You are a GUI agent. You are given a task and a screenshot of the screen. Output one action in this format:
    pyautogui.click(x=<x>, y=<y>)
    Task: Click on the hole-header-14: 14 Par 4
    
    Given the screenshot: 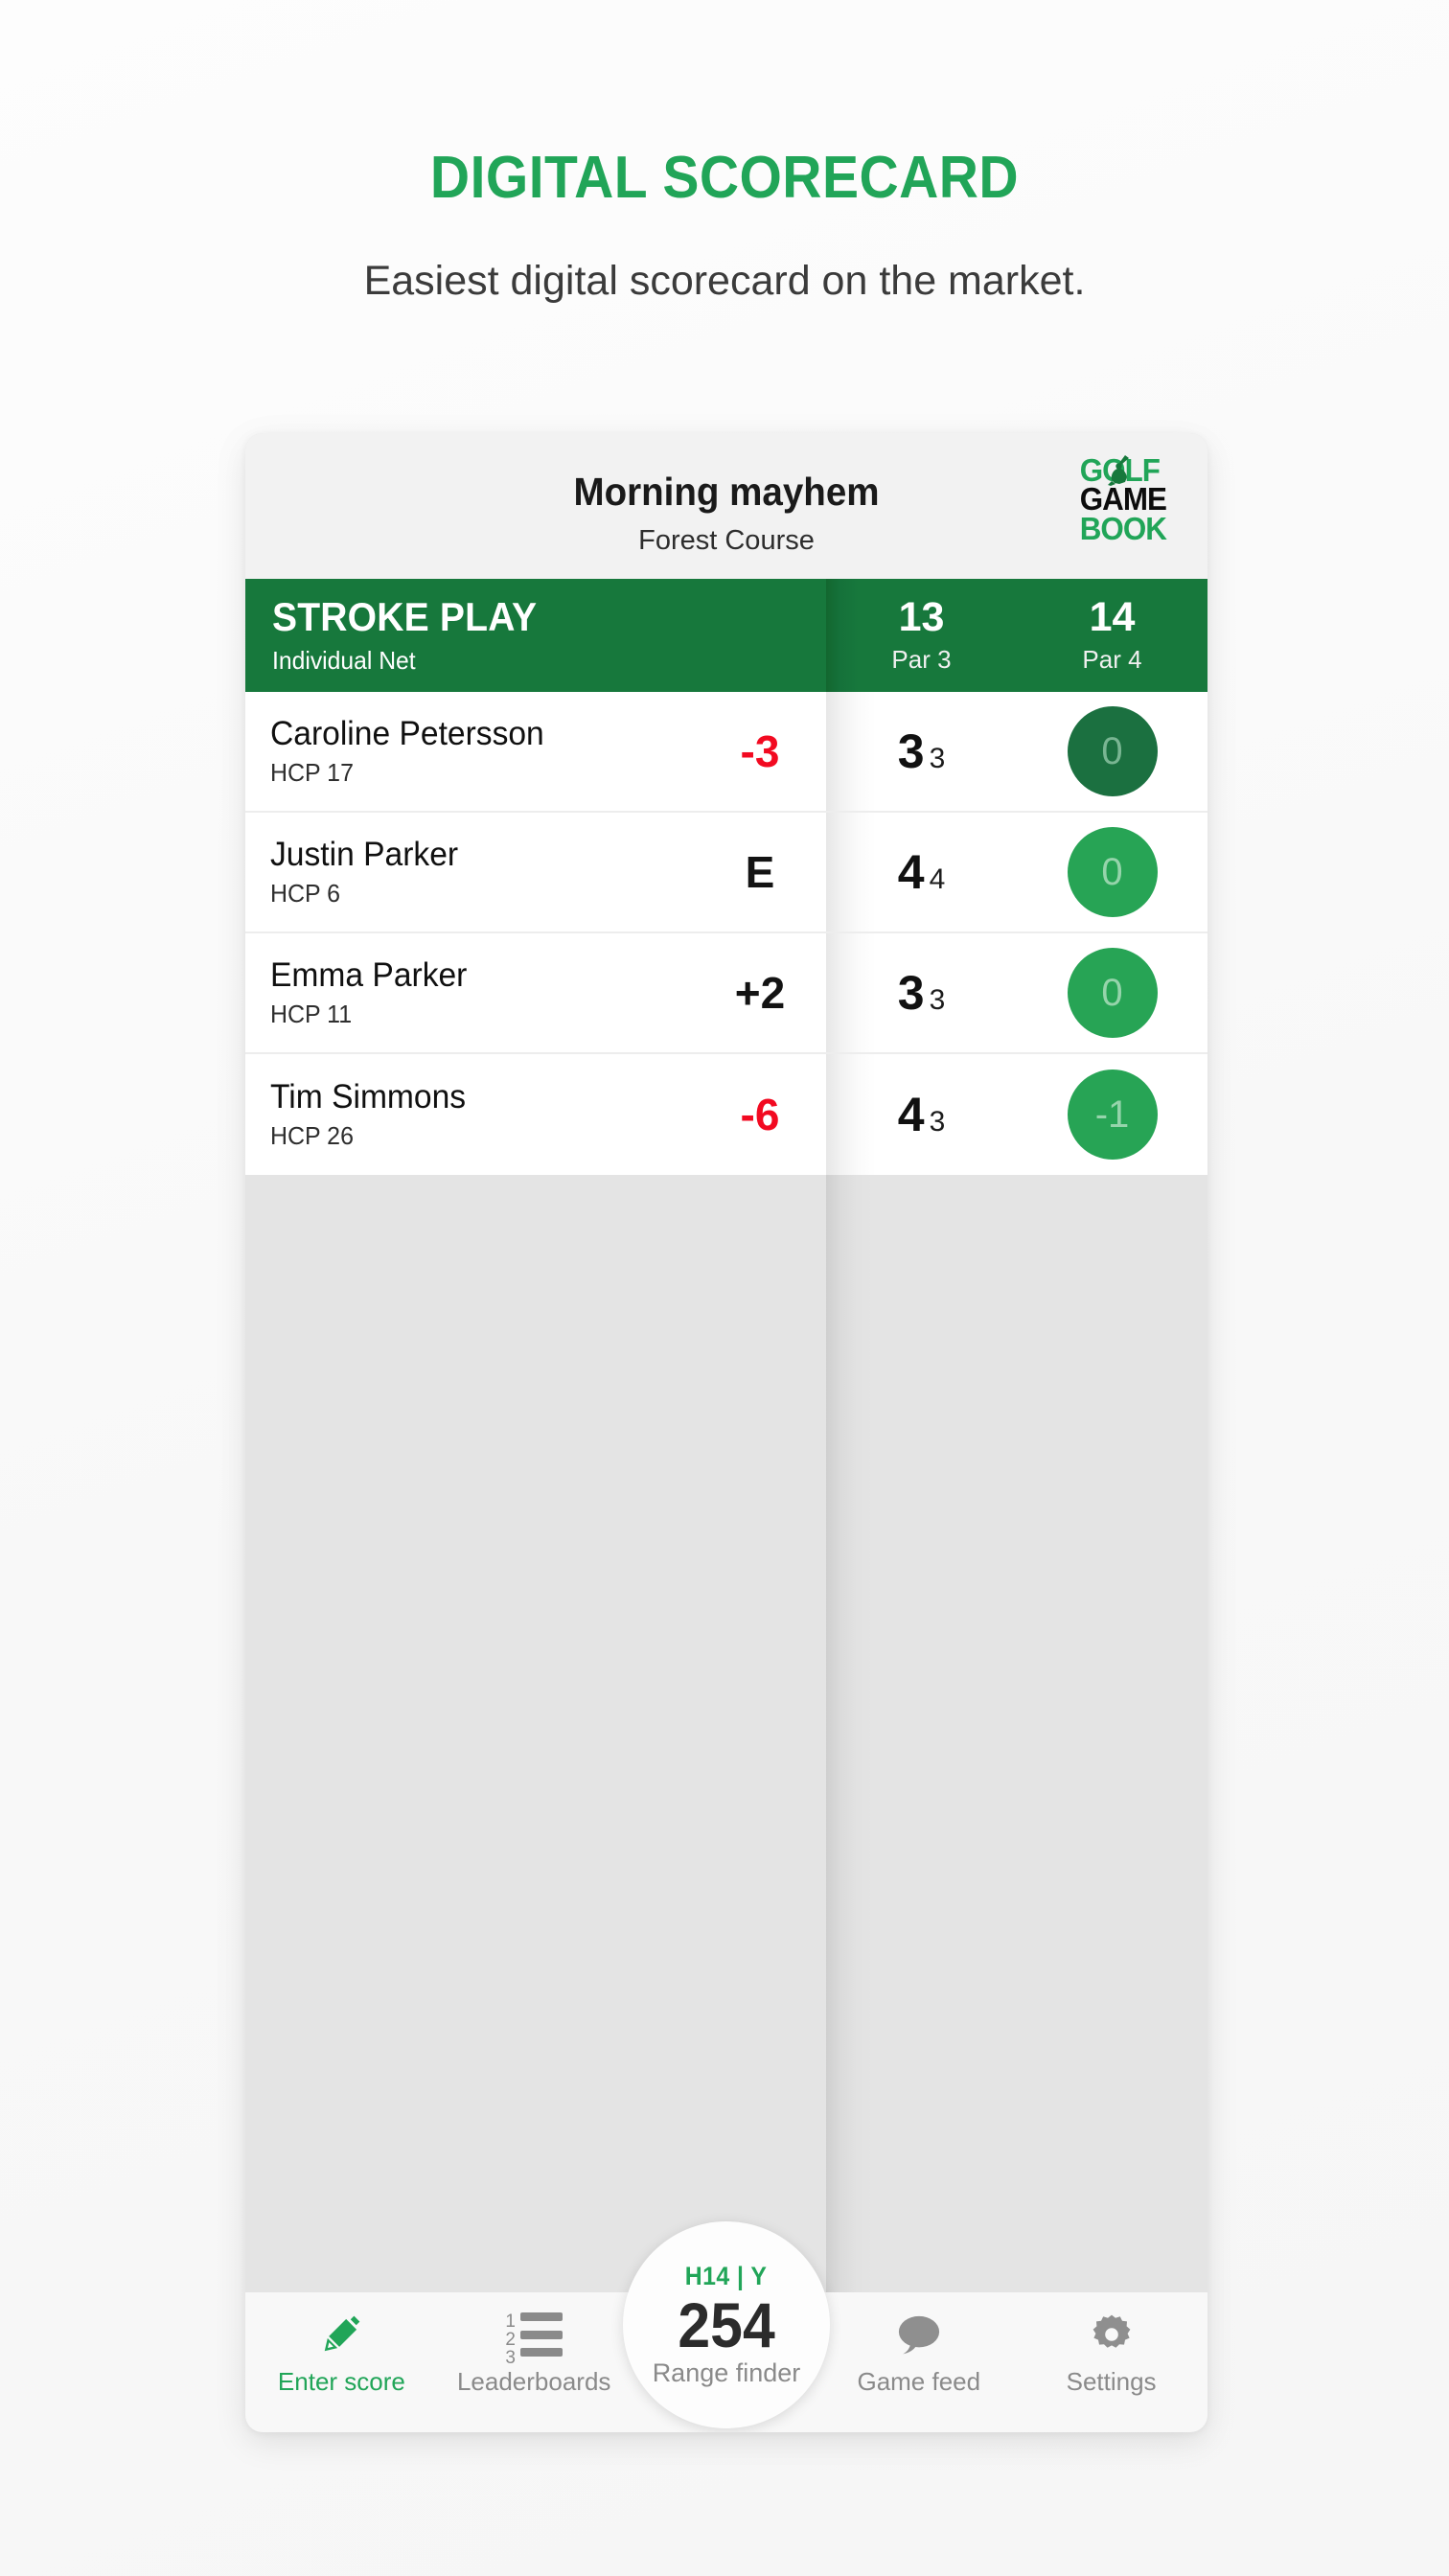 What is the action you would take?
    pyautogui.click(x=1112, y=635)
    